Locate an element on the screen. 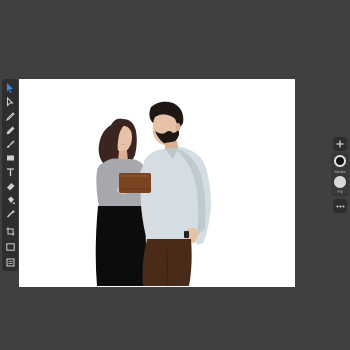 The height and width of the screenshot is (350, 350). left-toolbar is located at coordinates (10, 175).